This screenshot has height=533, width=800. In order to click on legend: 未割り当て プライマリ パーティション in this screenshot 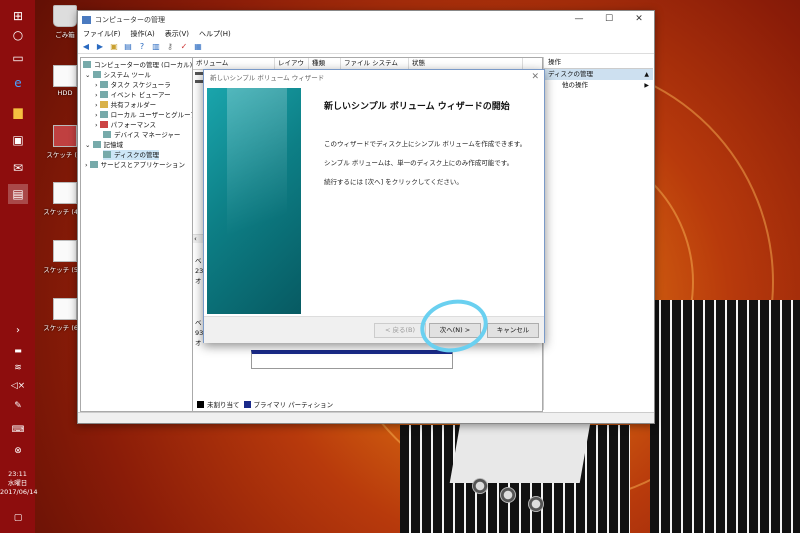, I will do `click(264, 404)`.